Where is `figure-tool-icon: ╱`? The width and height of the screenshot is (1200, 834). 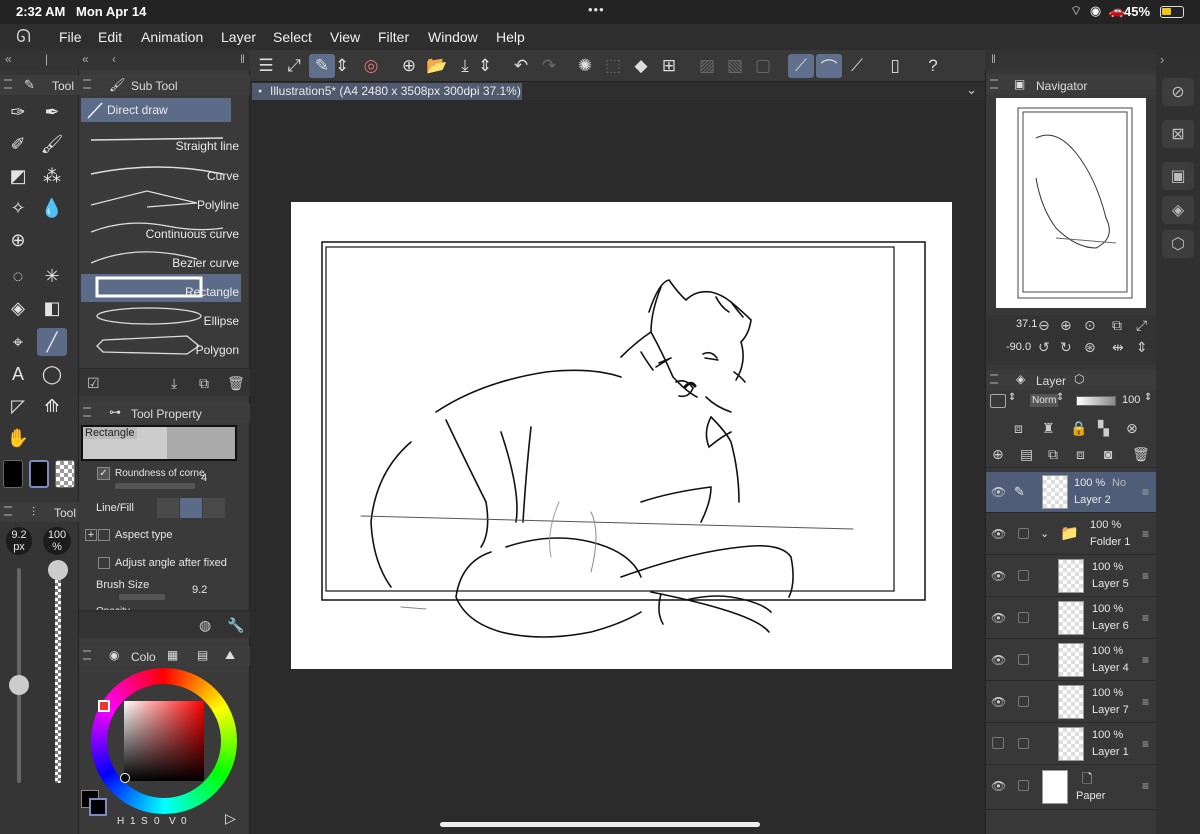 figure-tool-icon: ╱ is located at coordinates (52, 342).